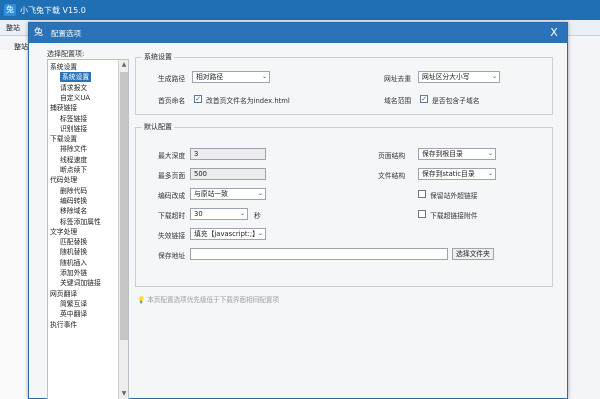  What do you see at coordinates (13, 28) in the screenshot?
I see `toolbar-item-site: 整站` at bounding box center [13, 28].